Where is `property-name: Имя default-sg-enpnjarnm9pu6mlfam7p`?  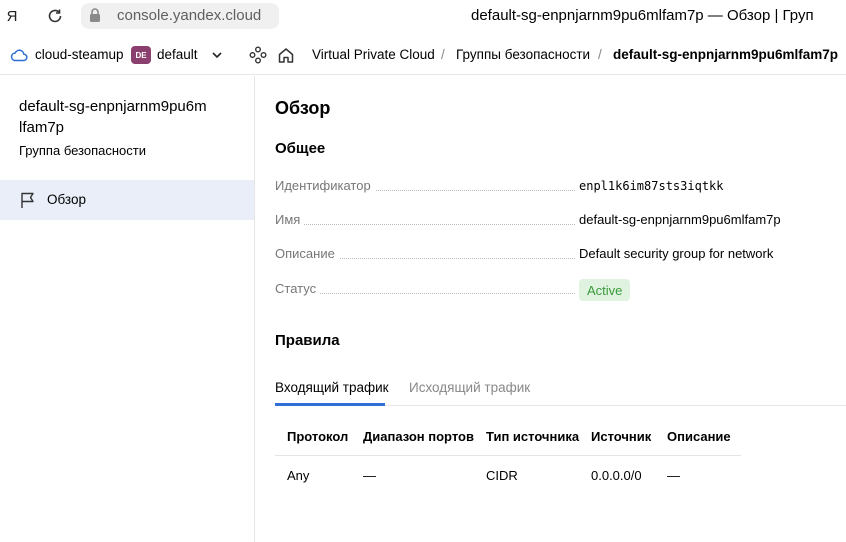 property-name: Имя default-sg-enpnjarnm9pu6mlfam7p is located at coordinates (555, 220).